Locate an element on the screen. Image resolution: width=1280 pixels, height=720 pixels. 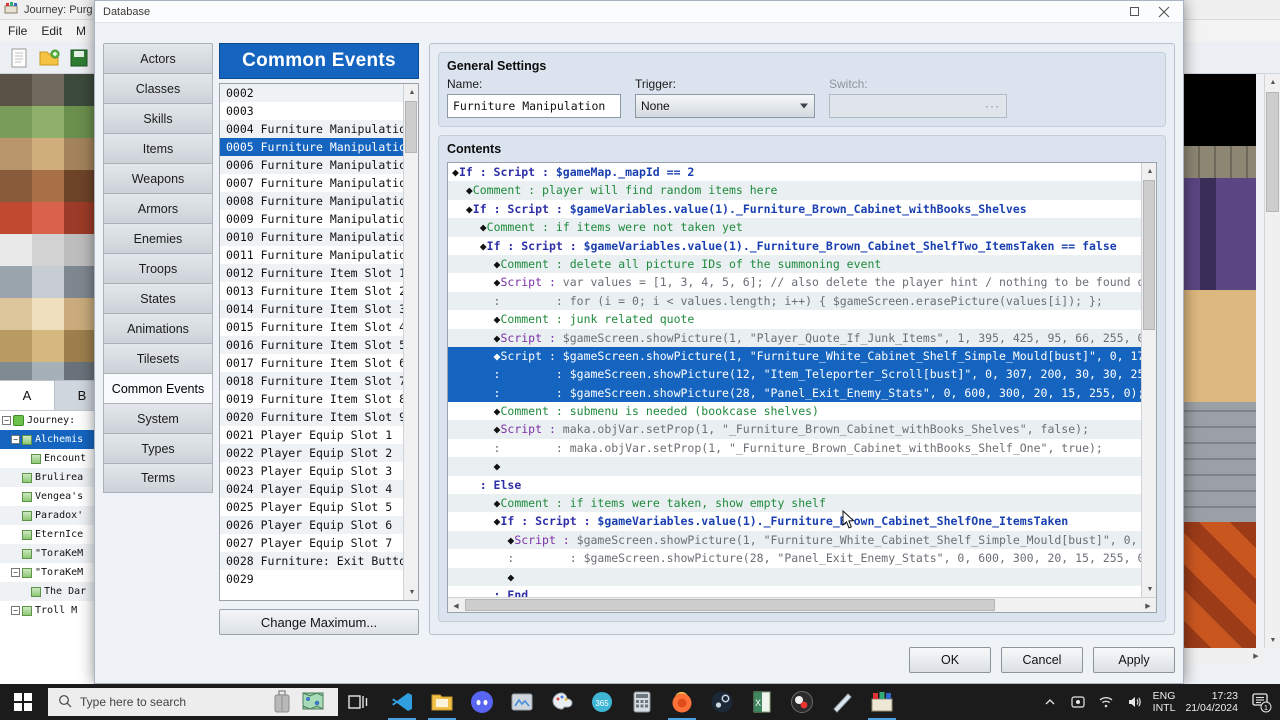
event-command-line: ◆Comment : junk related quote is located at coordinates (794, 319).